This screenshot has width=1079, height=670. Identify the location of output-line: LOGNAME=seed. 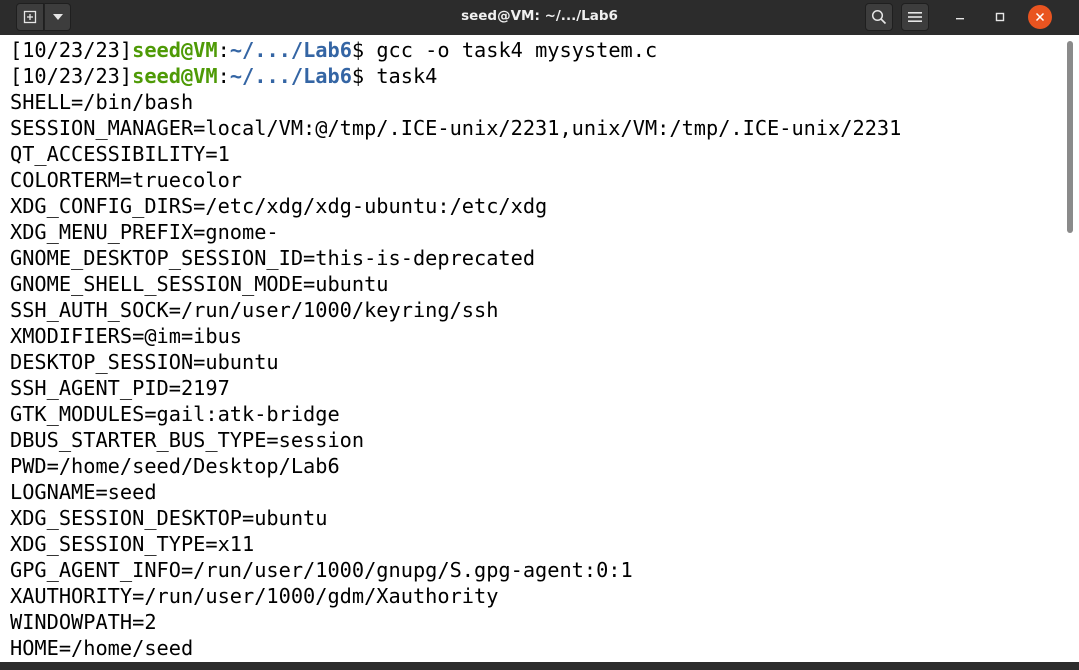
(83, 492).